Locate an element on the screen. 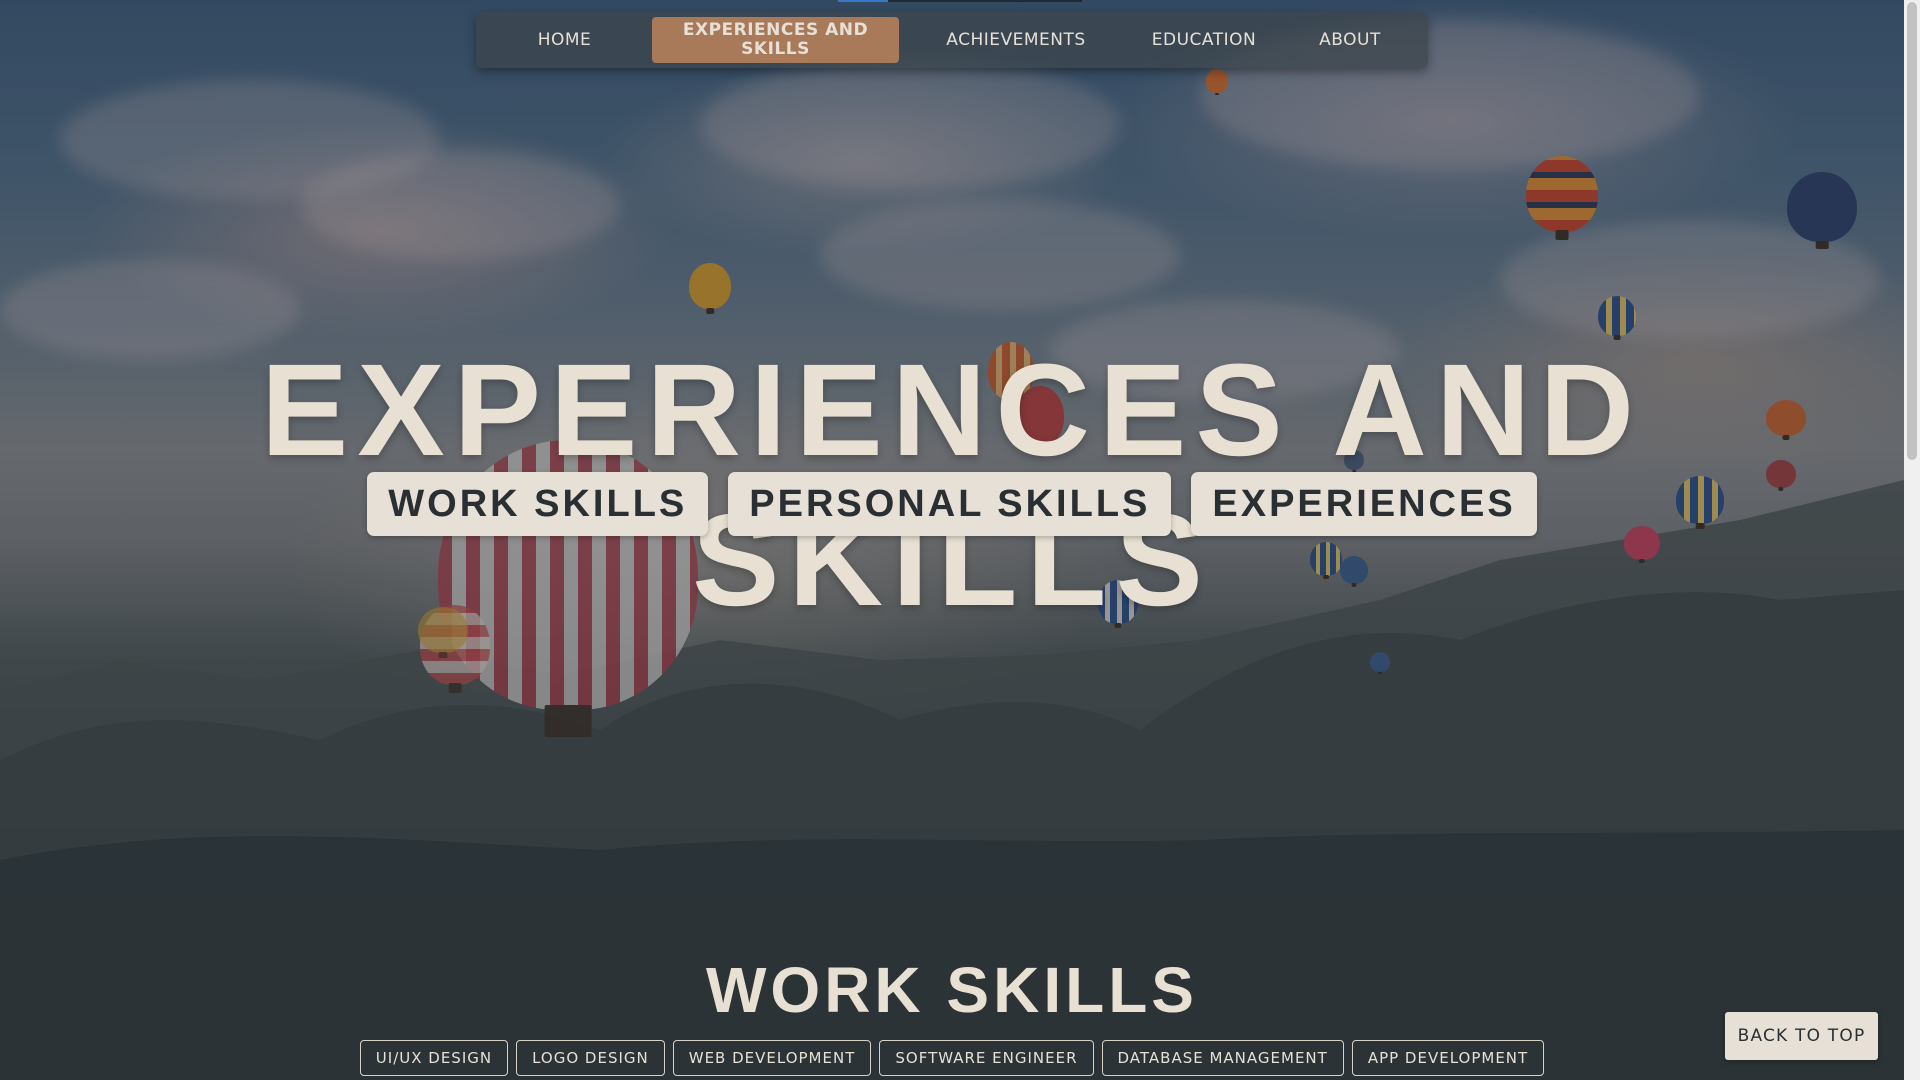 Image resolution: width=1920 pixels, height=1080 pixels. nav-item-about: ABOUT is located at coordinates (1350, 40).